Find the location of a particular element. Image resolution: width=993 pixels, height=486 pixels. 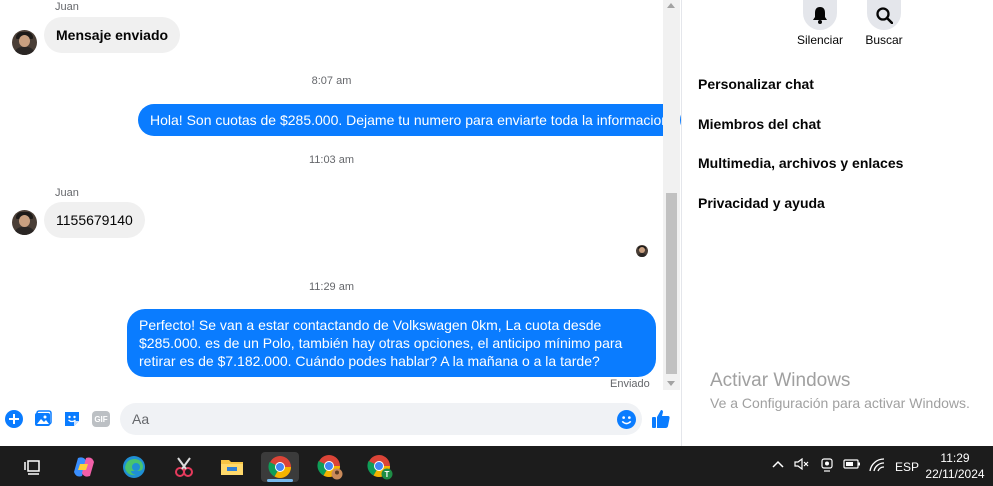

bell-icon is located at coordinates (820, 15).